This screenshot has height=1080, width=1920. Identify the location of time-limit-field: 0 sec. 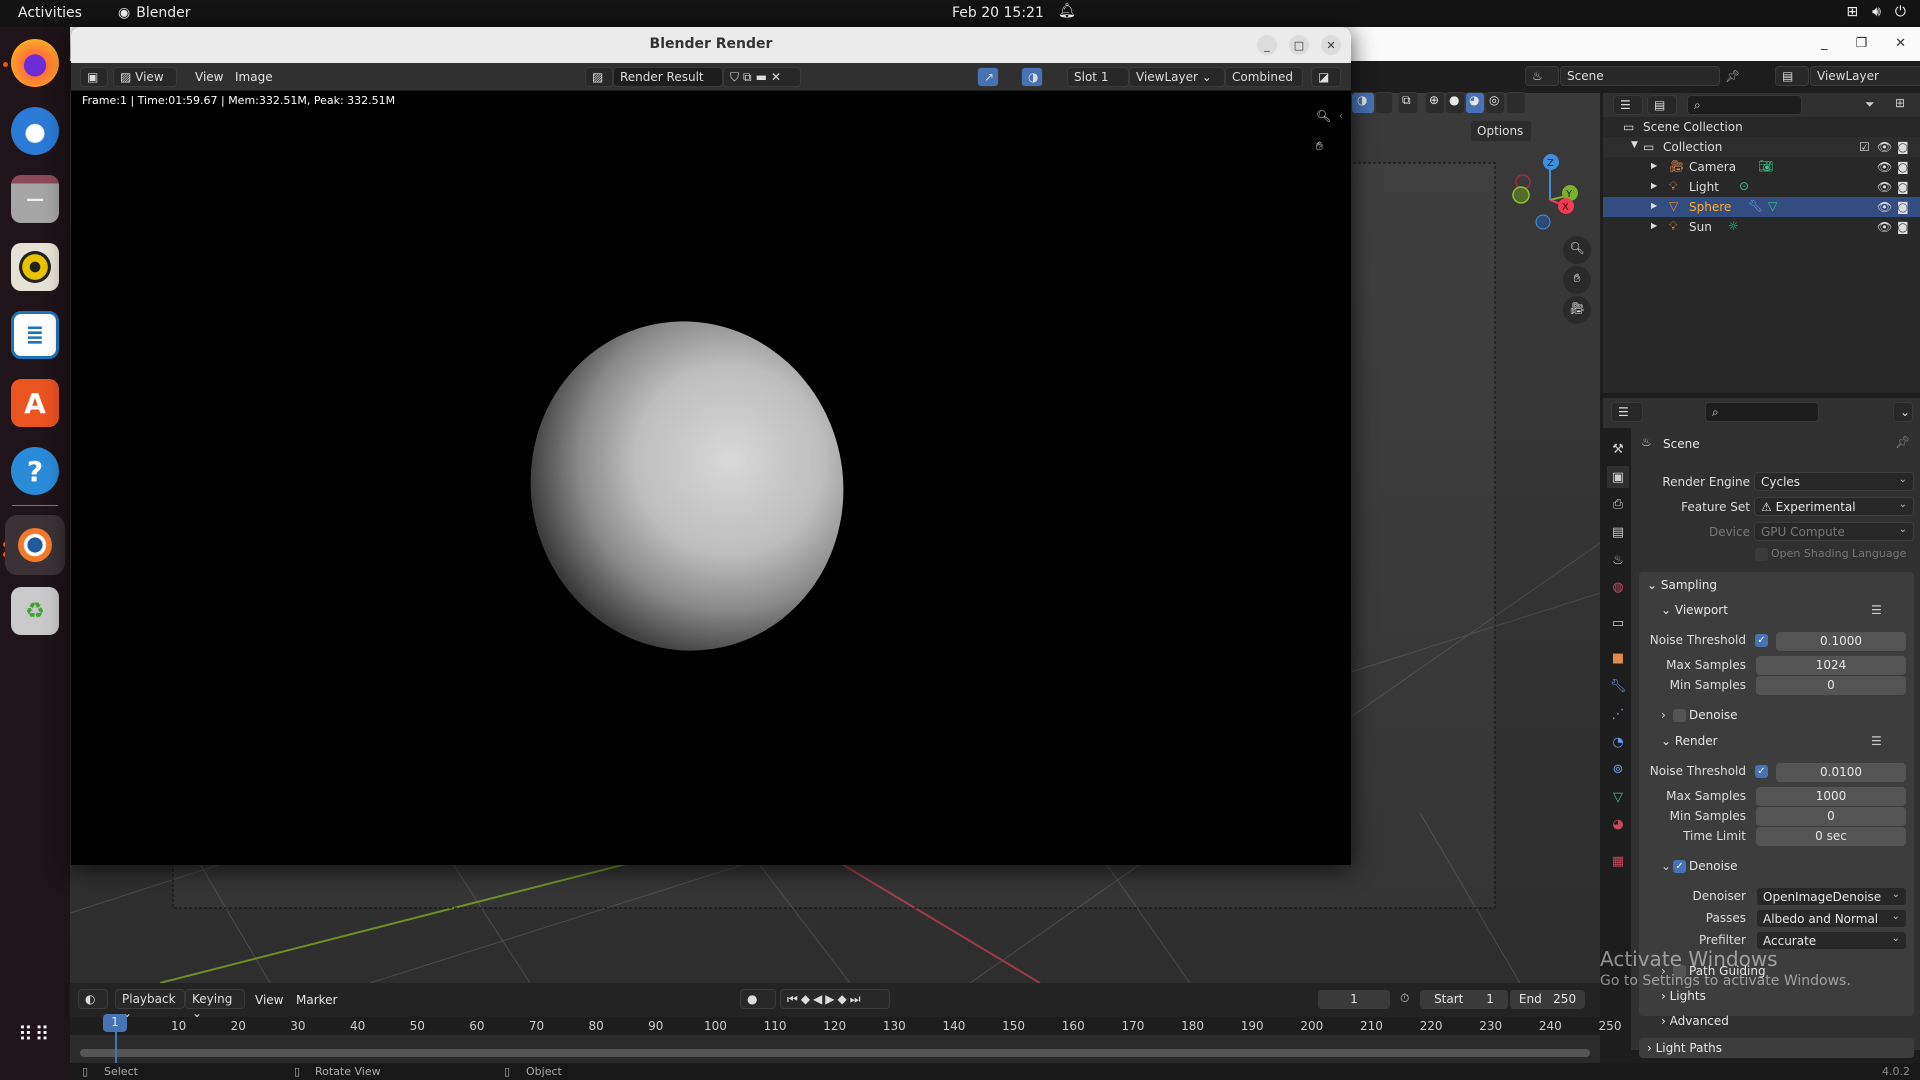
(1831, 836).